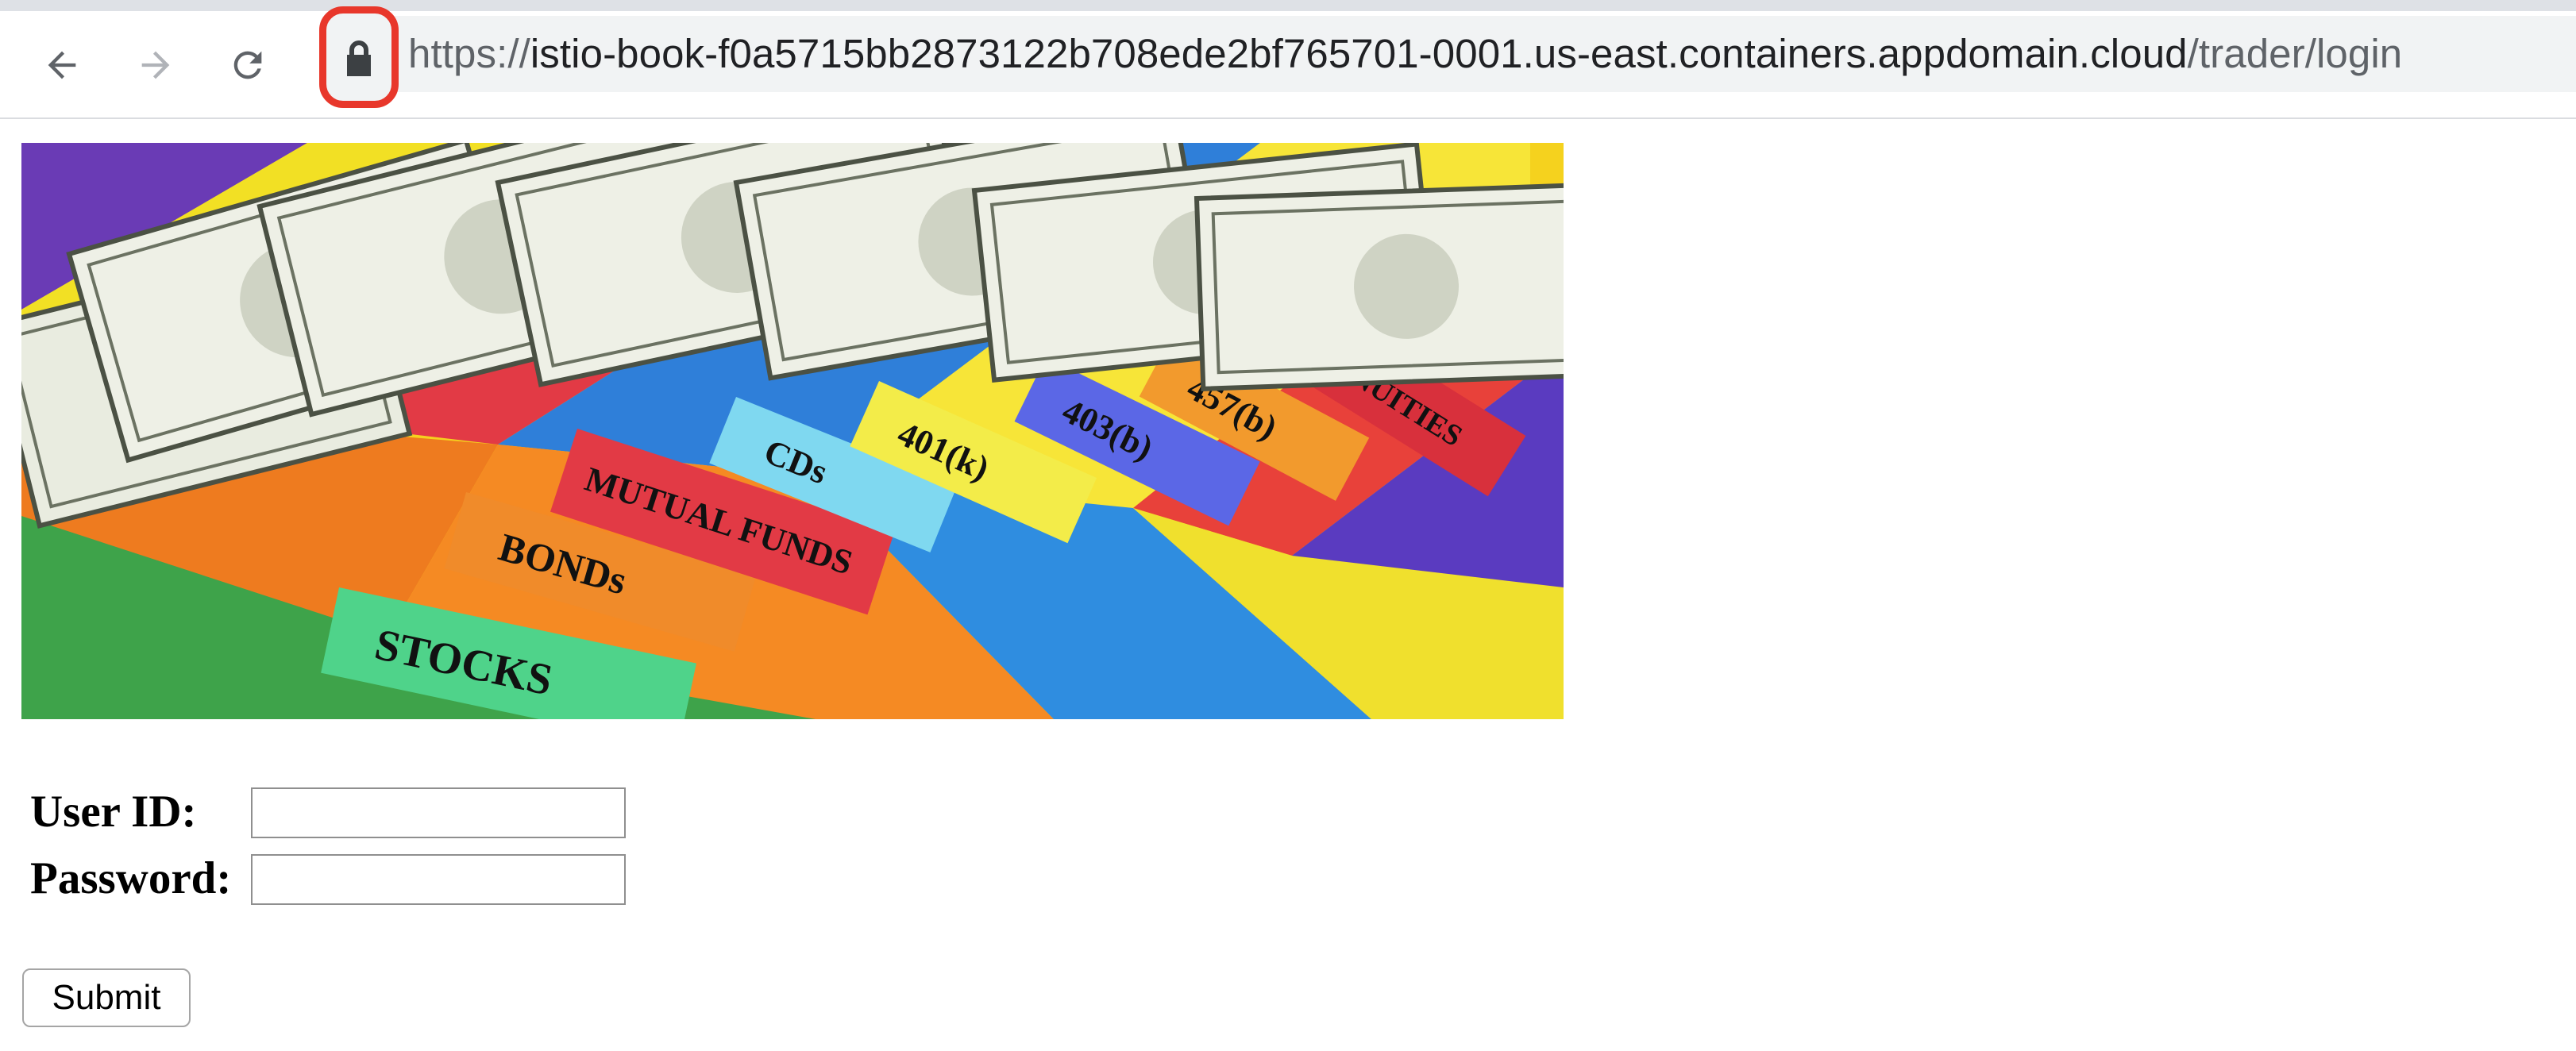 This screenshot has height=1051, width=2576. Describe the element at coordinates (469, 53) in the screenshot. I see `url-scheme: https://` at that location.